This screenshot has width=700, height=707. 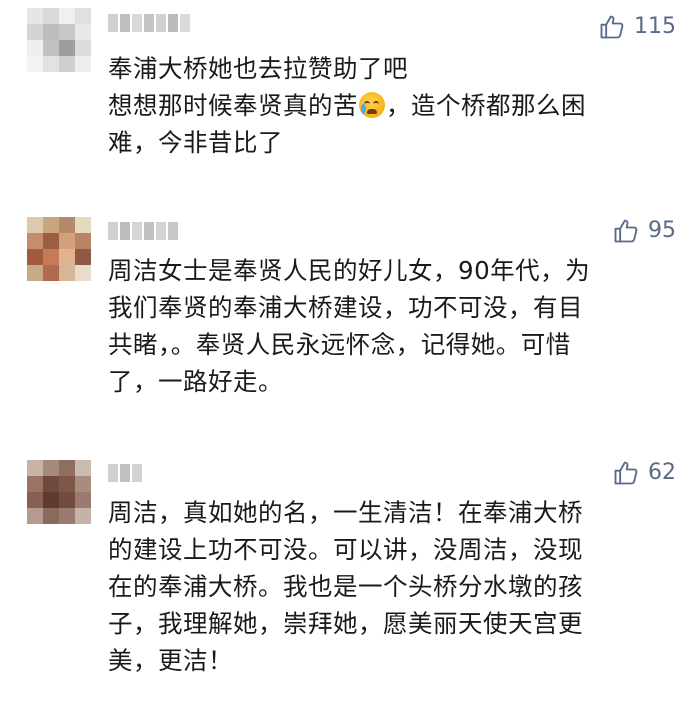 I want to click on comment-line: 周洁女士是奉贤人民的好儿女，90年代，为, so click(x=349, y=270).